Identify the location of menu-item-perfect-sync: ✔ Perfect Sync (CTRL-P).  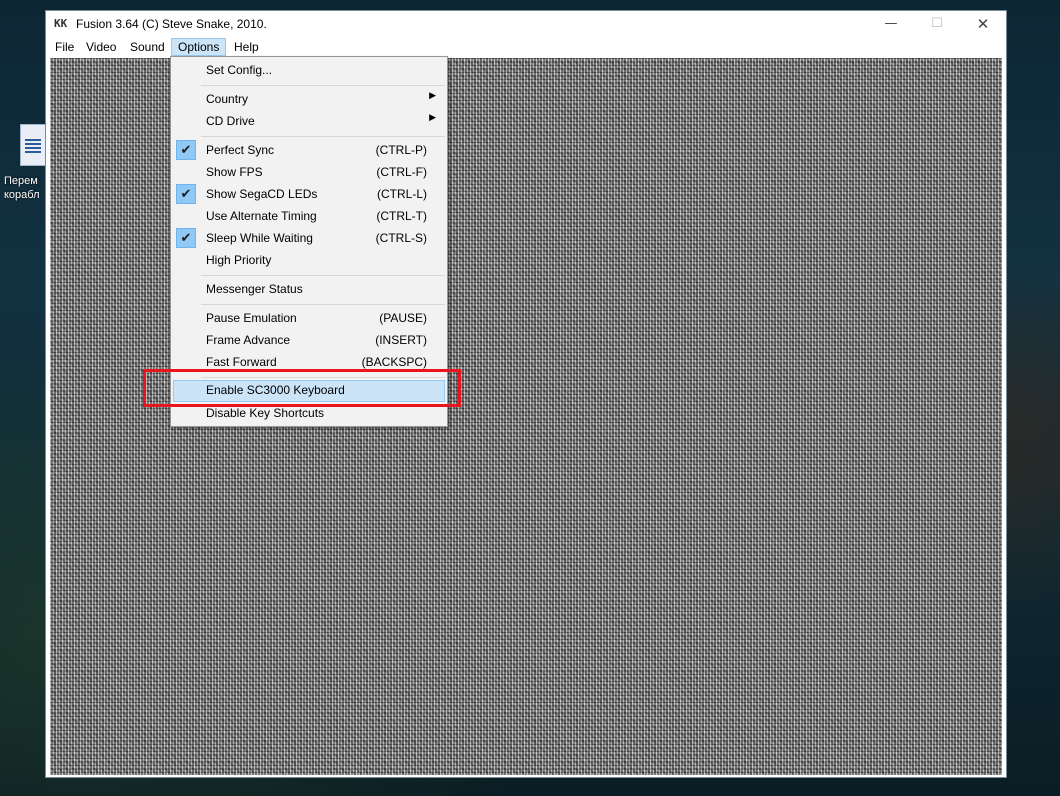
(309, 151).